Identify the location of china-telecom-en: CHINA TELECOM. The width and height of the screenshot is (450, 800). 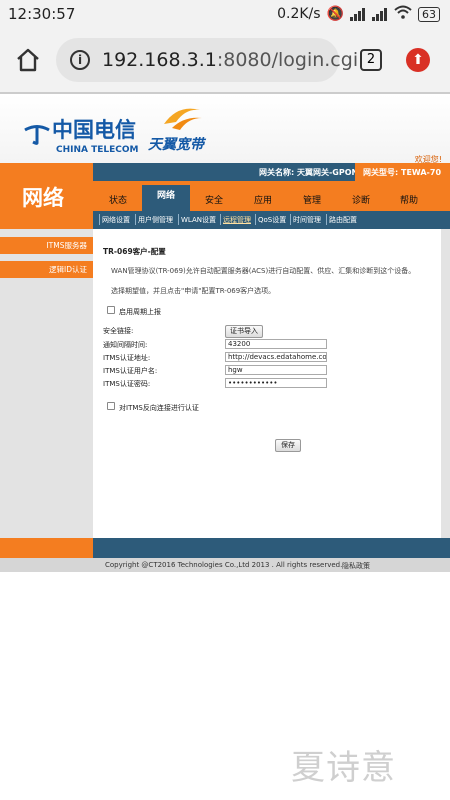
(97, 149).